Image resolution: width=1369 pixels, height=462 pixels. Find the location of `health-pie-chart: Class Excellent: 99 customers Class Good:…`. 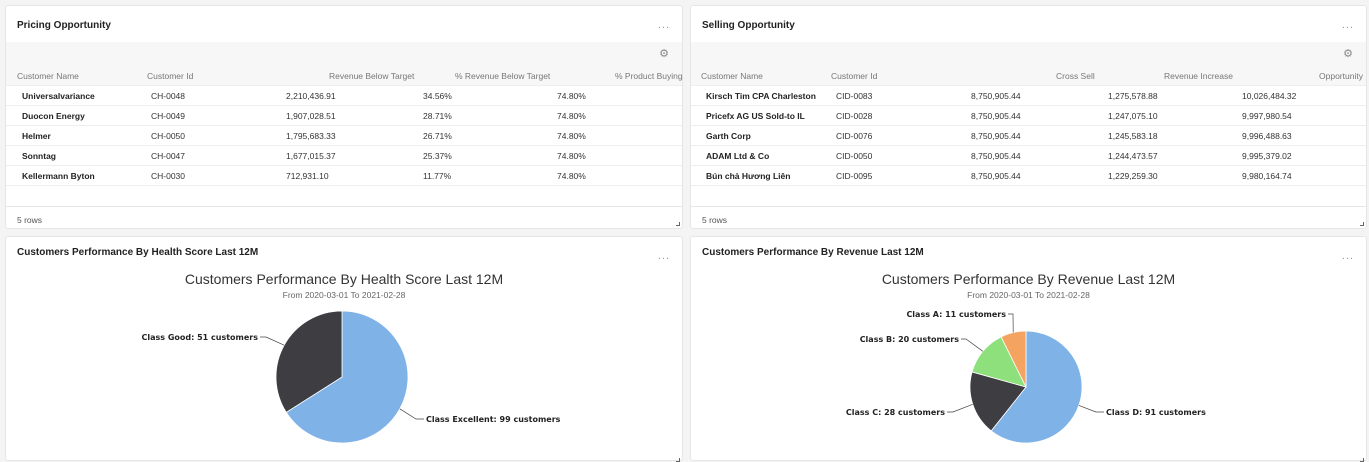

health-pie-chart: Class Excellent: 99 customers Class Good:… is located at coordinates (351, 377).